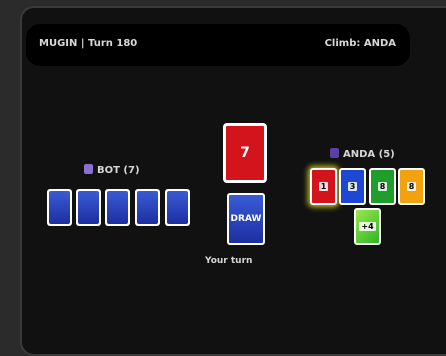 This screenshot has width=446, height=356. Describe the element at coordinates (118, 170) in the screenshot. I see `opponent-name: BOT (7)` at that location.